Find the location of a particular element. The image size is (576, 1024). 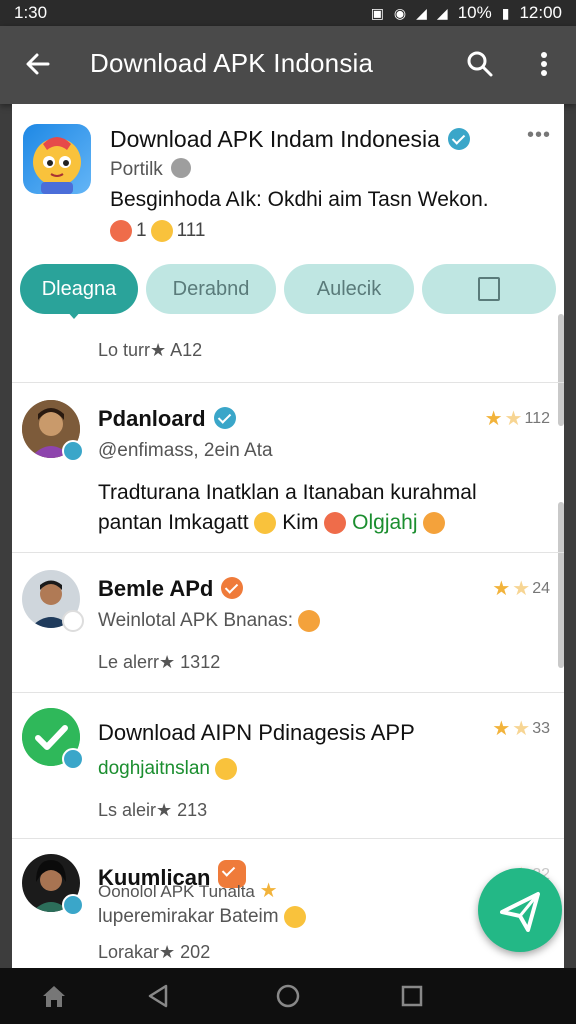

status-icons: ▣ ◉ ◢ ◢ 10% ▮ 12:00 is located at coordinates (466, 13).